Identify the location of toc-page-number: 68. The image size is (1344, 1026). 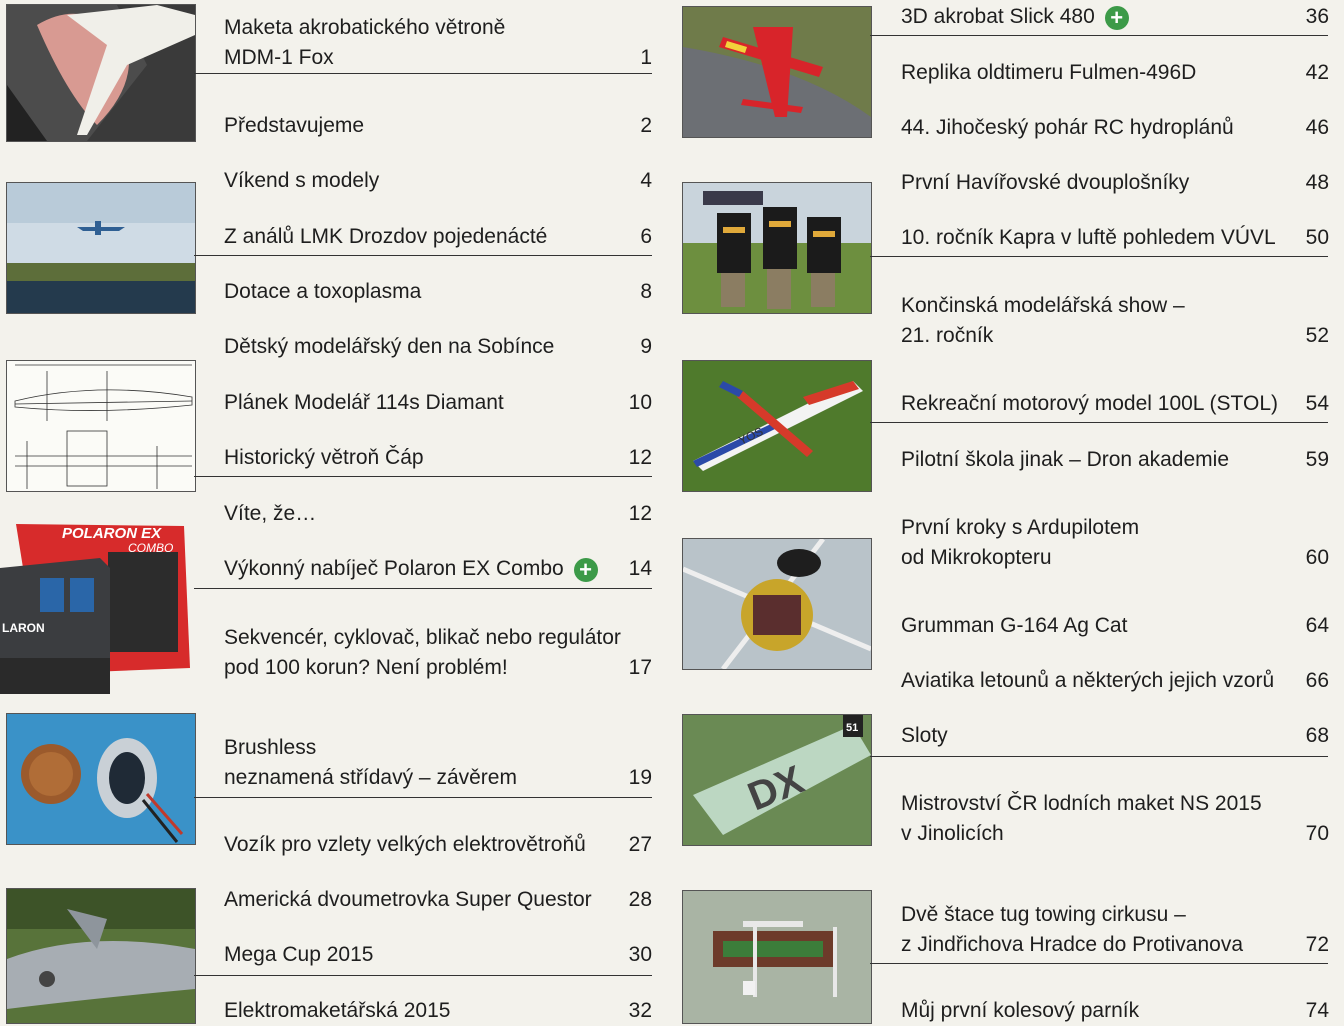
(1317, 735).